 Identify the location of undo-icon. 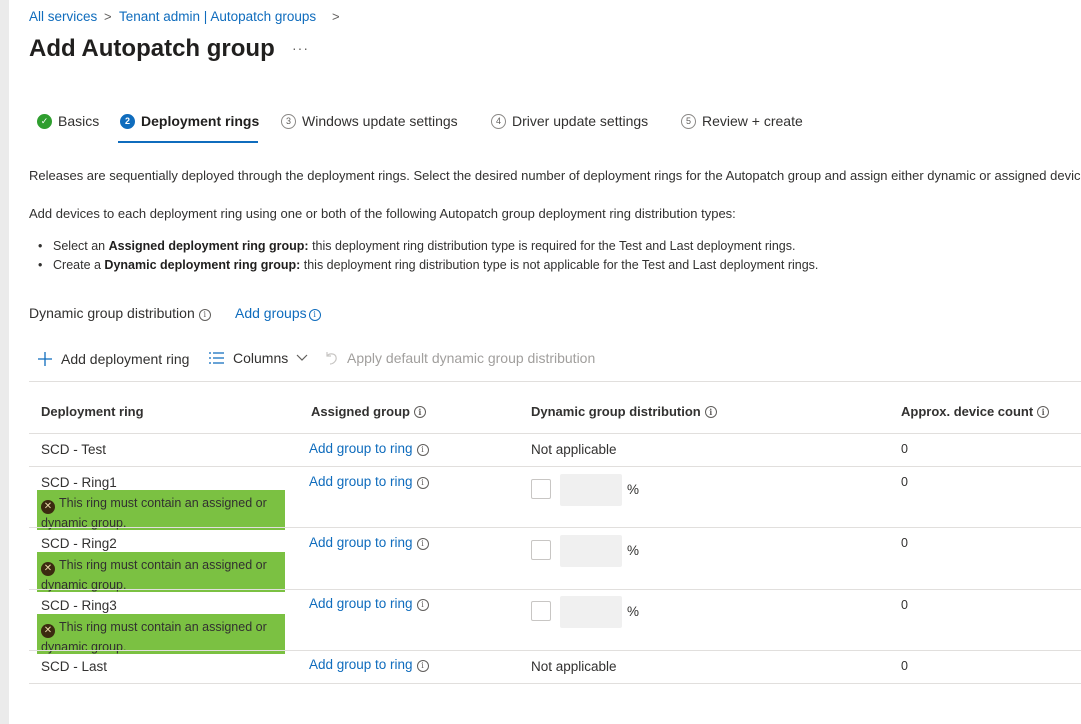
(331, 358).